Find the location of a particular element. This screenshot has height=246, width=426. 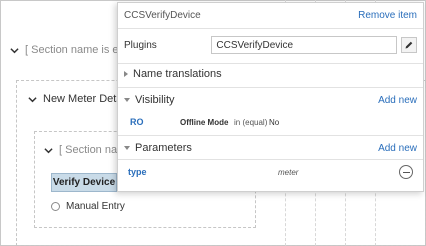

parameters-header: Parameters Add new is located at coordinates (270, 148).